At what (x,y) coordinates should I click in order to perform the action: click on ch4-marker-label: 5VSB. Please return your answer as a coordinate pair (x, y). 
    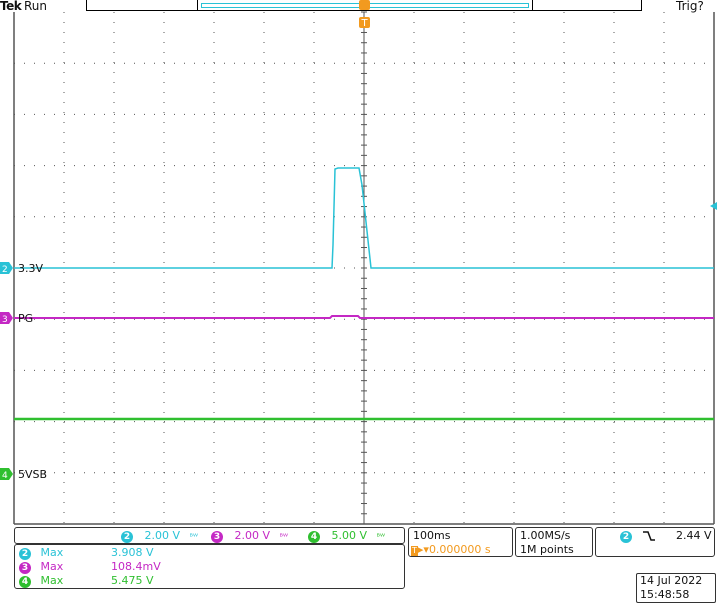
    Looking at the image, I should click on (33, 474).